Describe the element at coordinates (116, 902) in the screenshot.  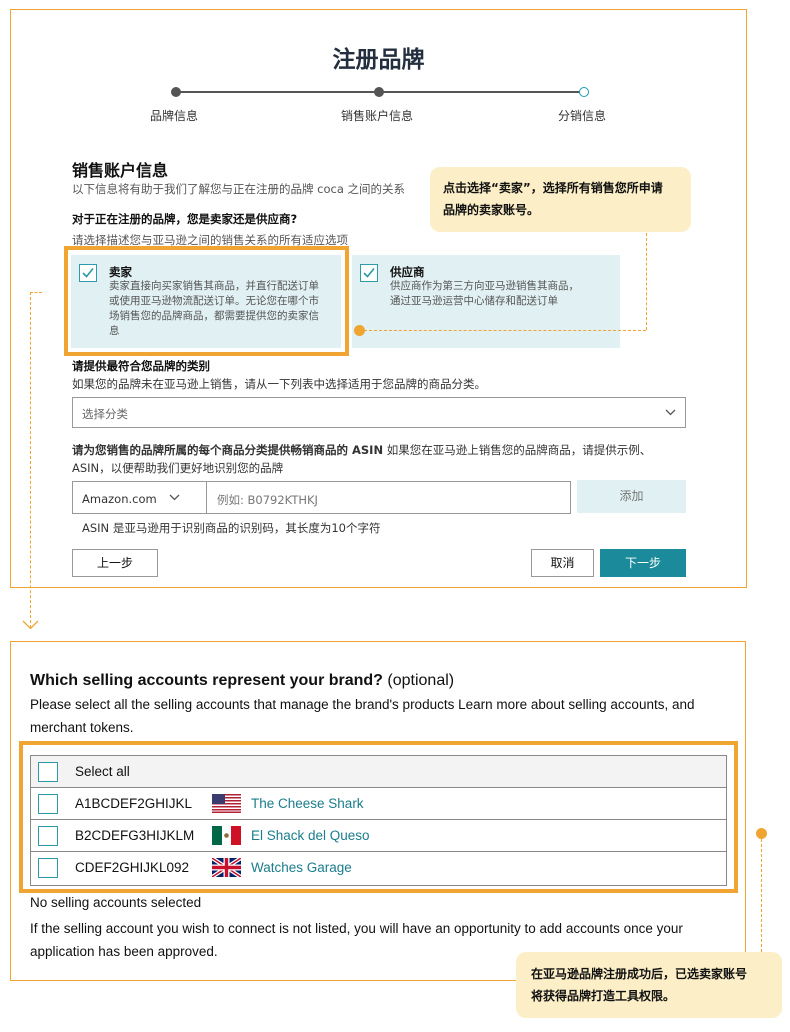
I see `selection-status: No selling accounts selected` at that location.